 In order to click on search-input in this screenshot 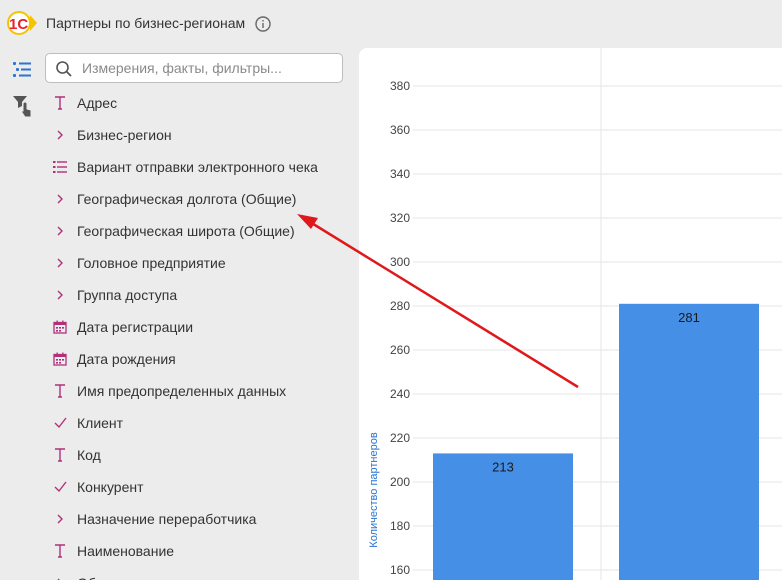, I will do `click(209, 68)`.